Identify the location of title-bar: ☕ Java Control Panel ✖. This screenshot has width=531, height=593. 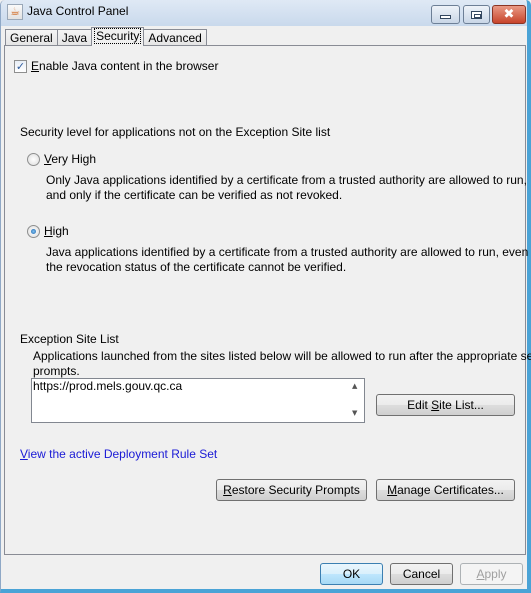
(264, 13).